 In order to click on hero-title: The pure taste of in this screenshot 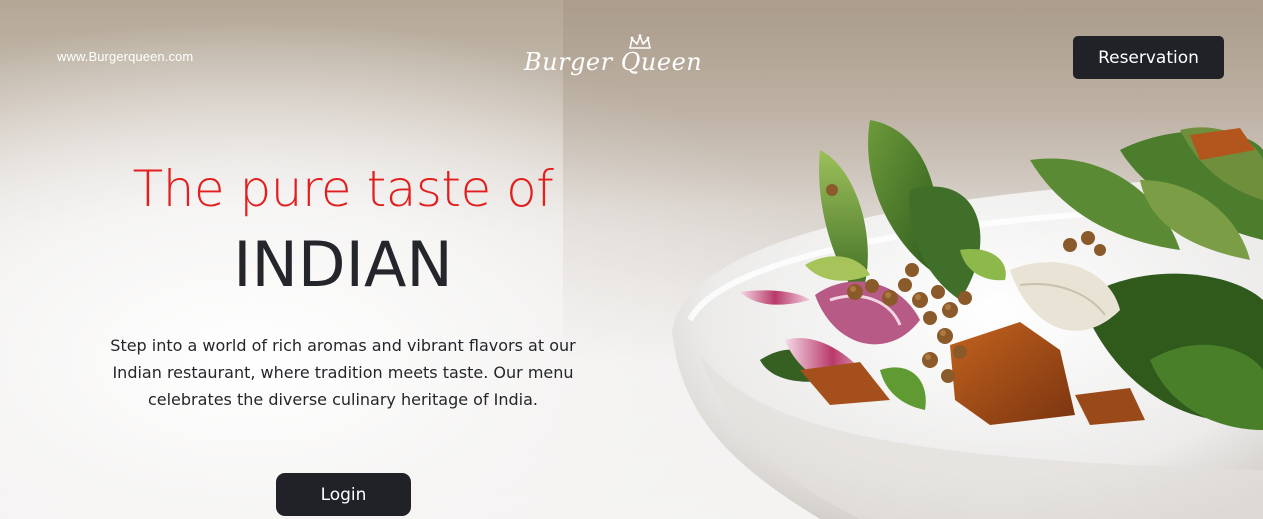, I will do `click(343, 189)`.